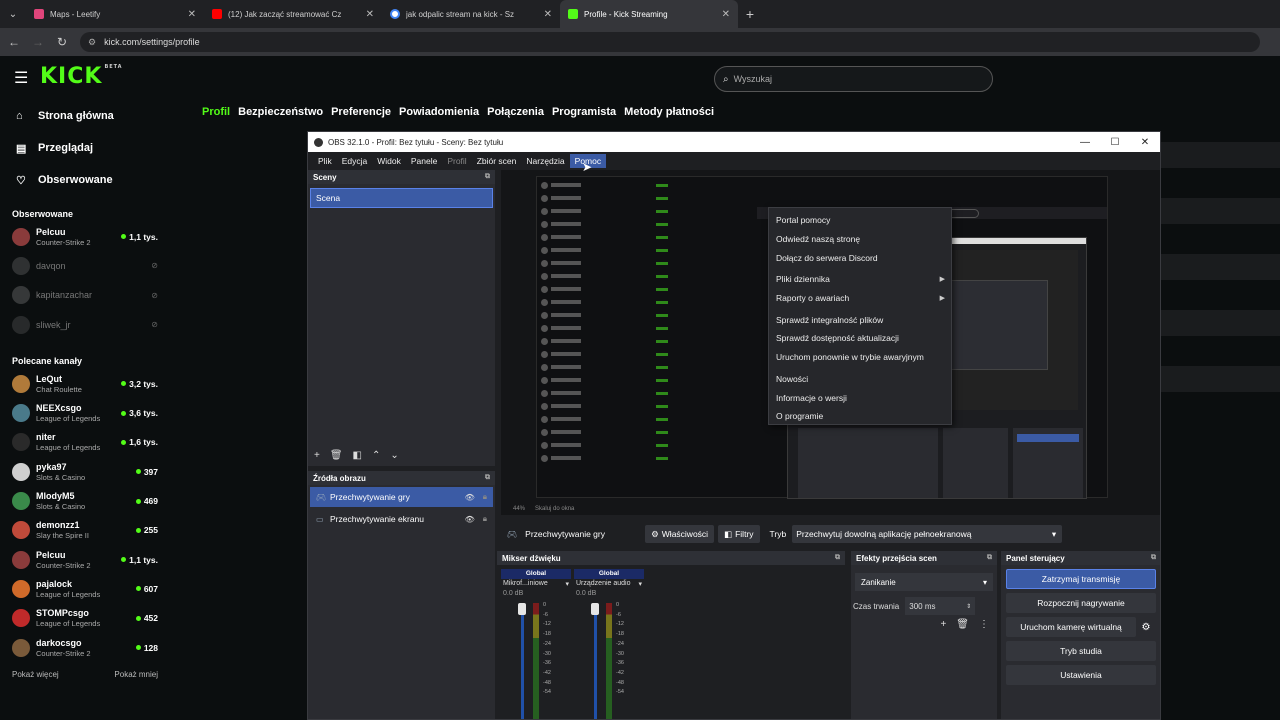 This screenshot has height=720, width=1280. What do you see at coordinates (85, 265) in the screenshot?
I see `followed-channel: davqon ⊘` at bounding box center [85, 265].